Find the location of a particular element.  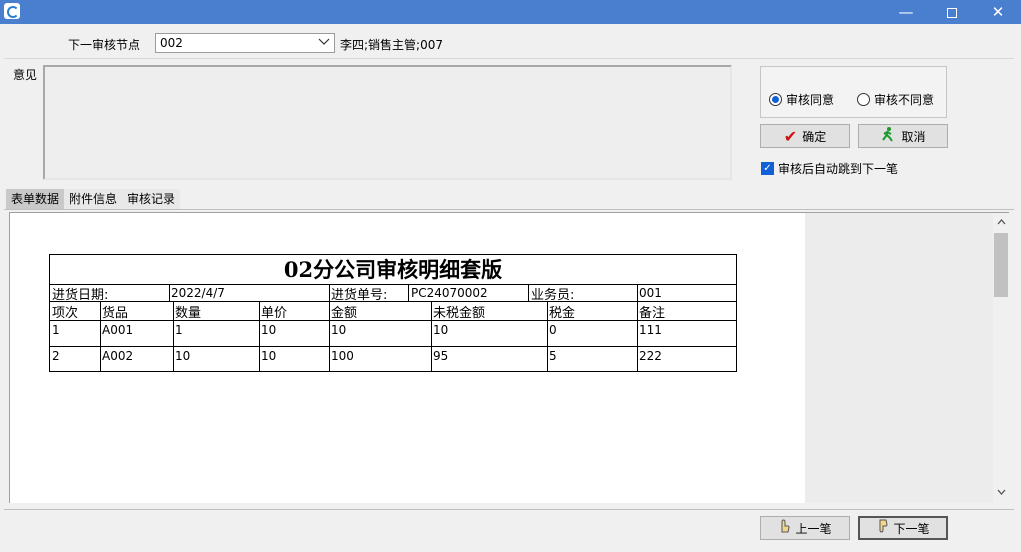

report-title: 02分公司审核明细套版 is located at coordinates (393, 269).